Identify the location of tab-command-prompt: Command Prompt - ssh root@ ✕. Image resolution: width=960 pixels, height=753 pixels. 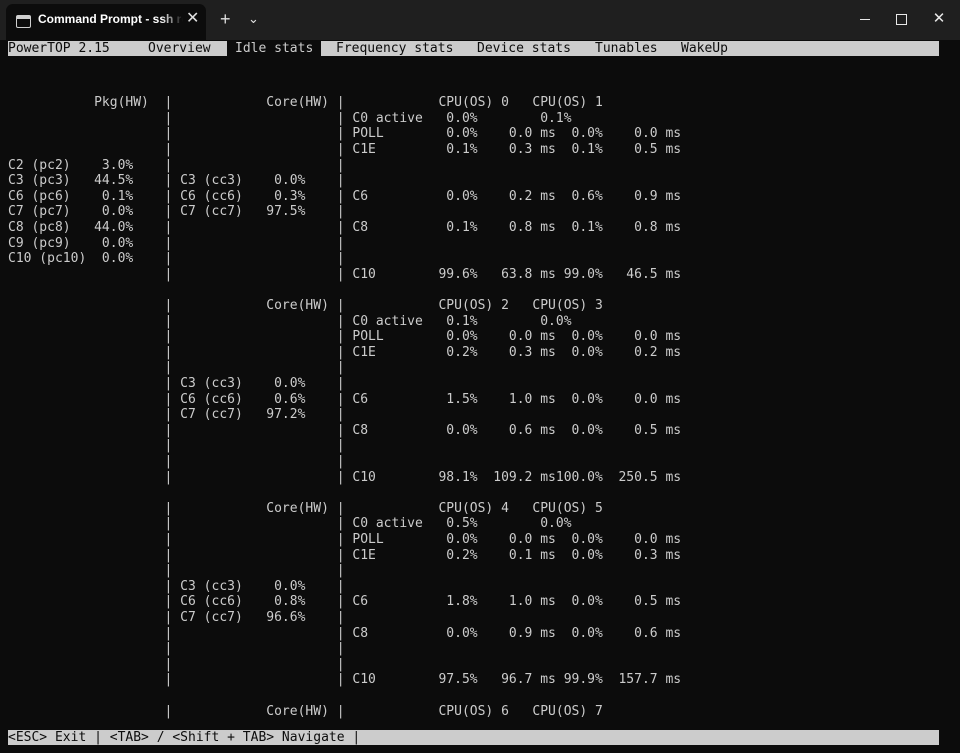
(106, 22).